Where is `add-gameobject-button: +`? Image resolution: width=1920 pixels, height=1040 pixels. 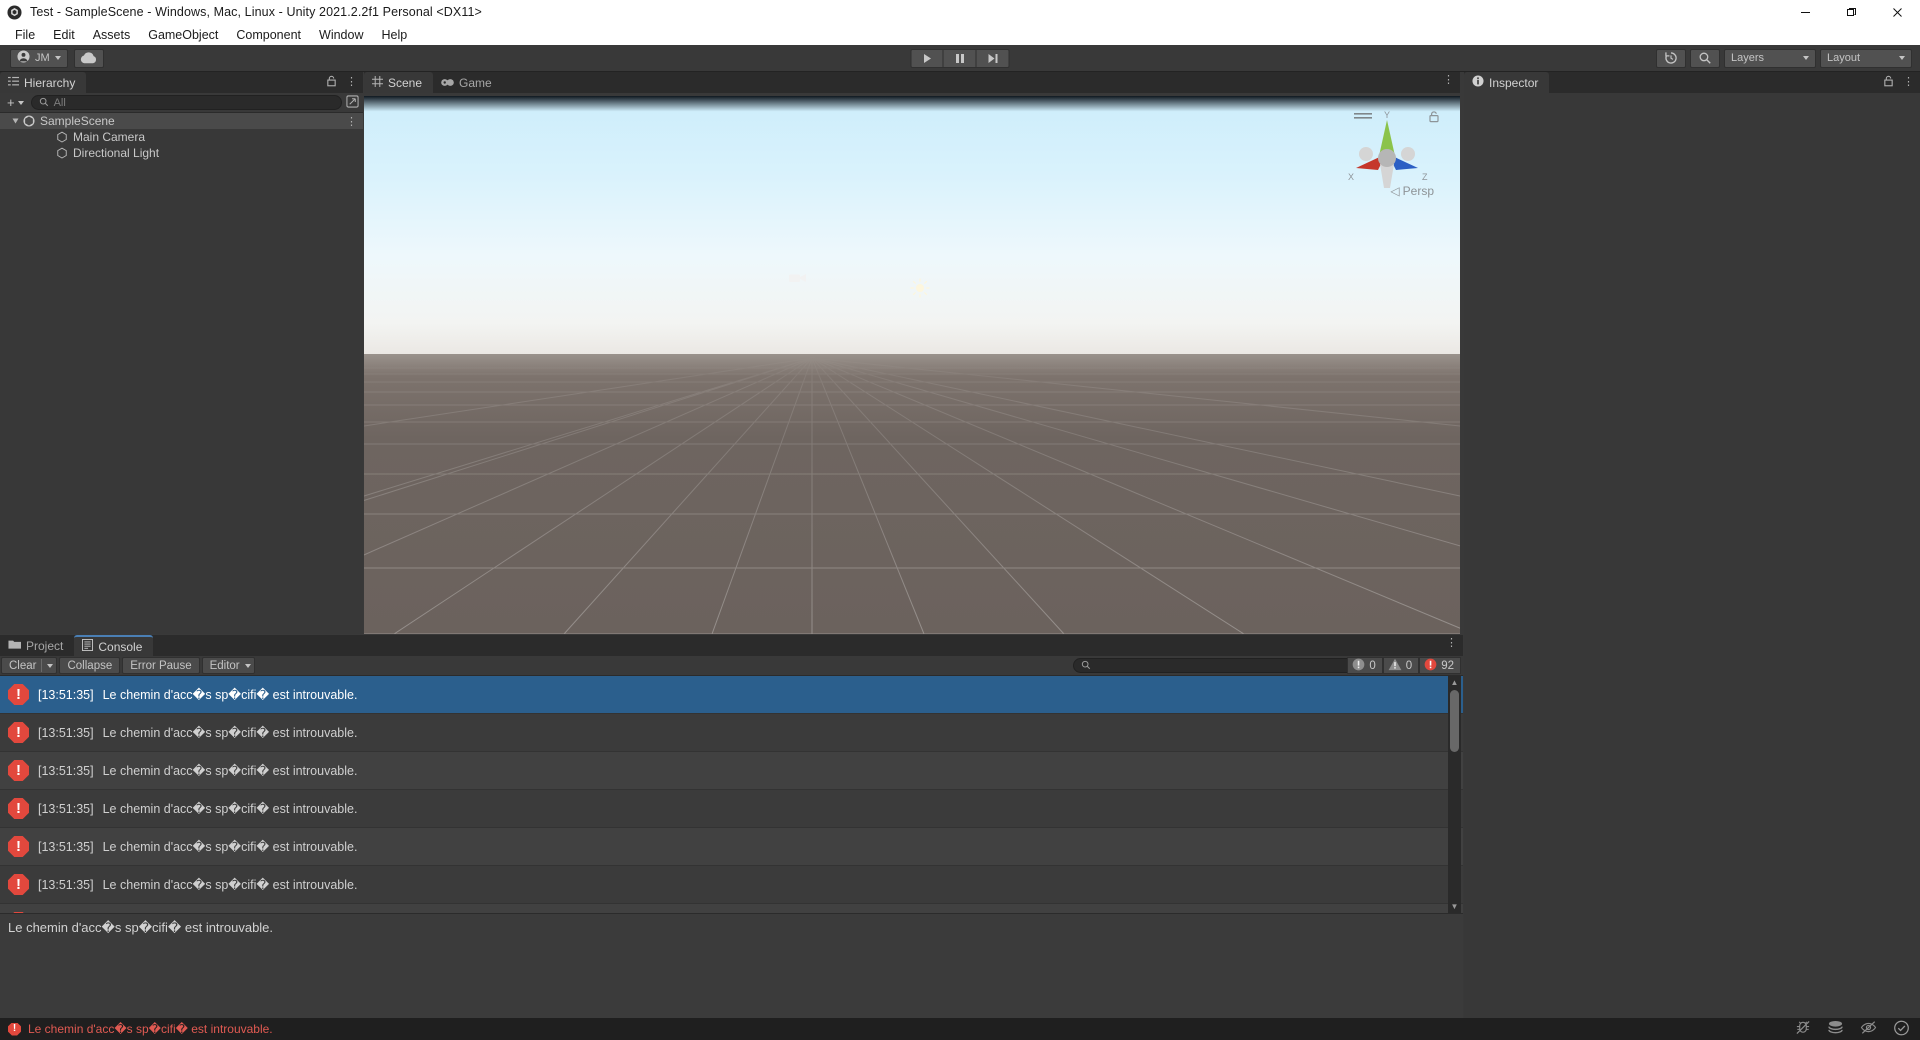 add-gameobject-button: + is located at coordinates (15, 102).